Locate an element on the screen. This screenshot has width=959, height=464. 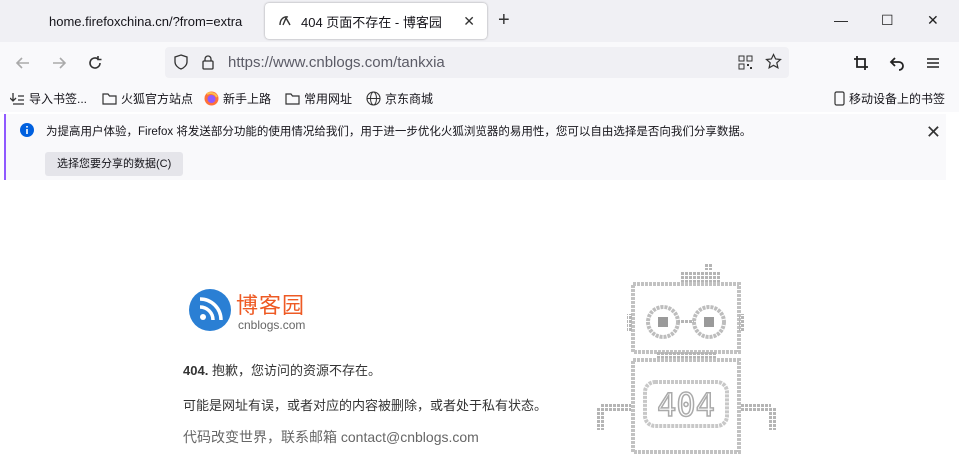
shield-icon is located at coordinates (181, 64).